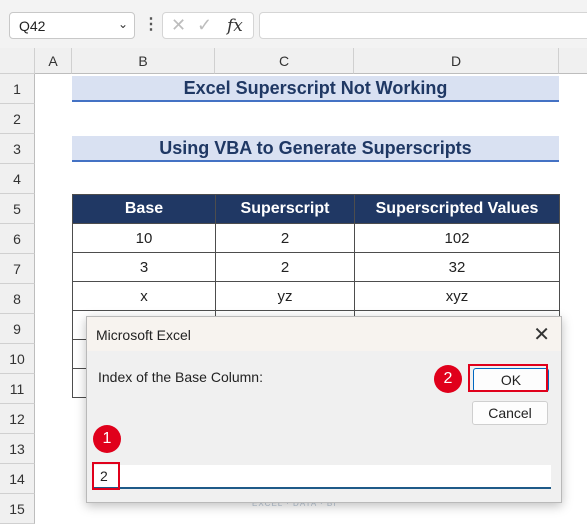 The image size is (587, 524). I want to click on formula-actions: ✕ ✓ fx, so click(208, 25).